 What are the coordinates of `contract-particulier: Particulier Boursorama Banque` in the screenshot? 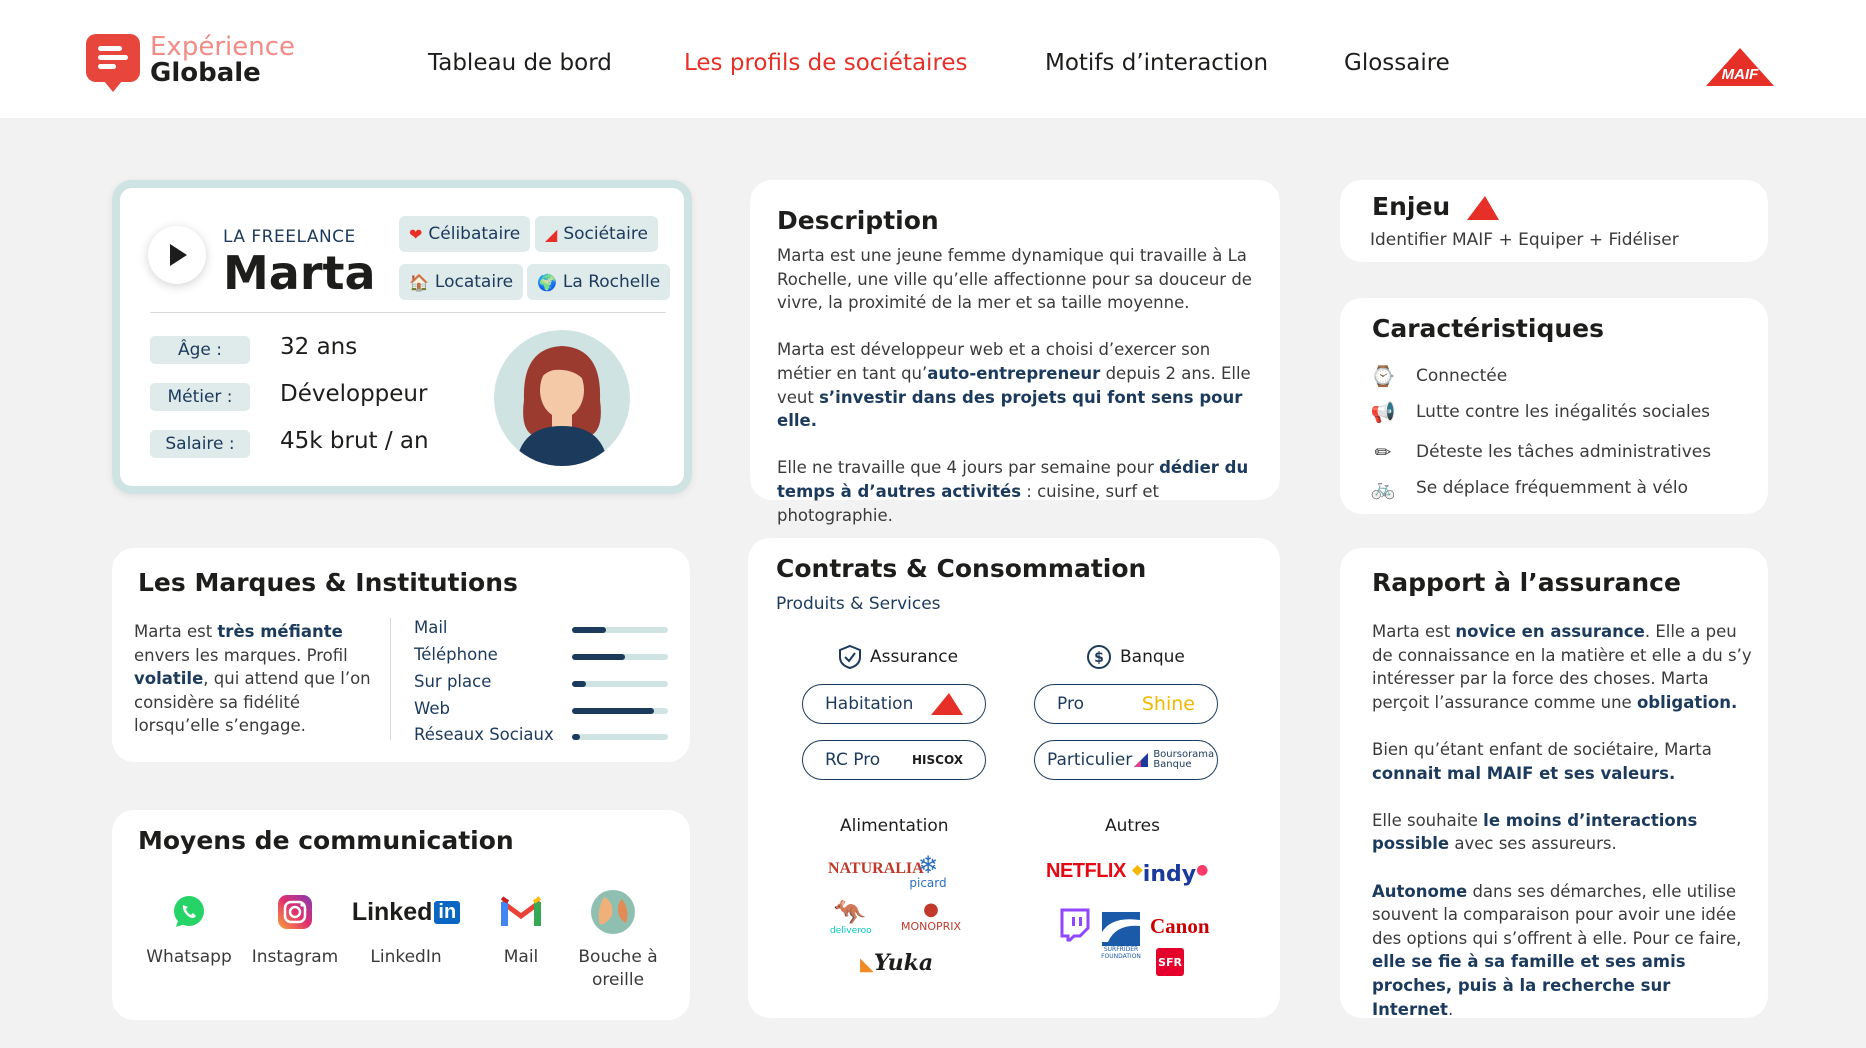 It's located at (1126, 760).